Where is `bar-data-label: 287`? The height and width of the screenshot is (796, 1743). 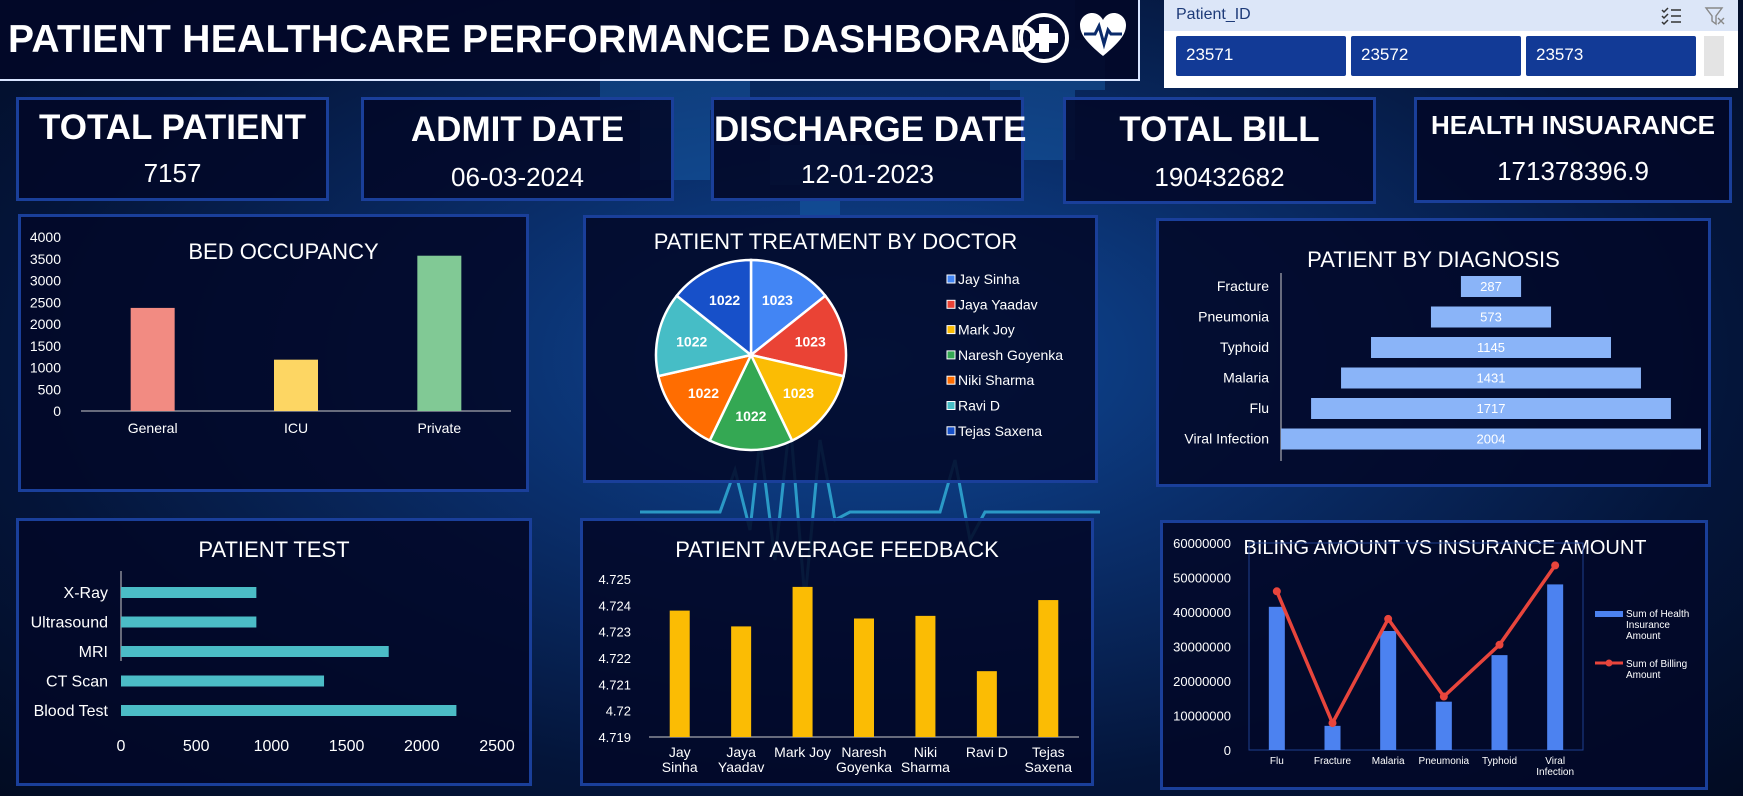
bar-data-label: 287 is located at coordinates (1491, 286).